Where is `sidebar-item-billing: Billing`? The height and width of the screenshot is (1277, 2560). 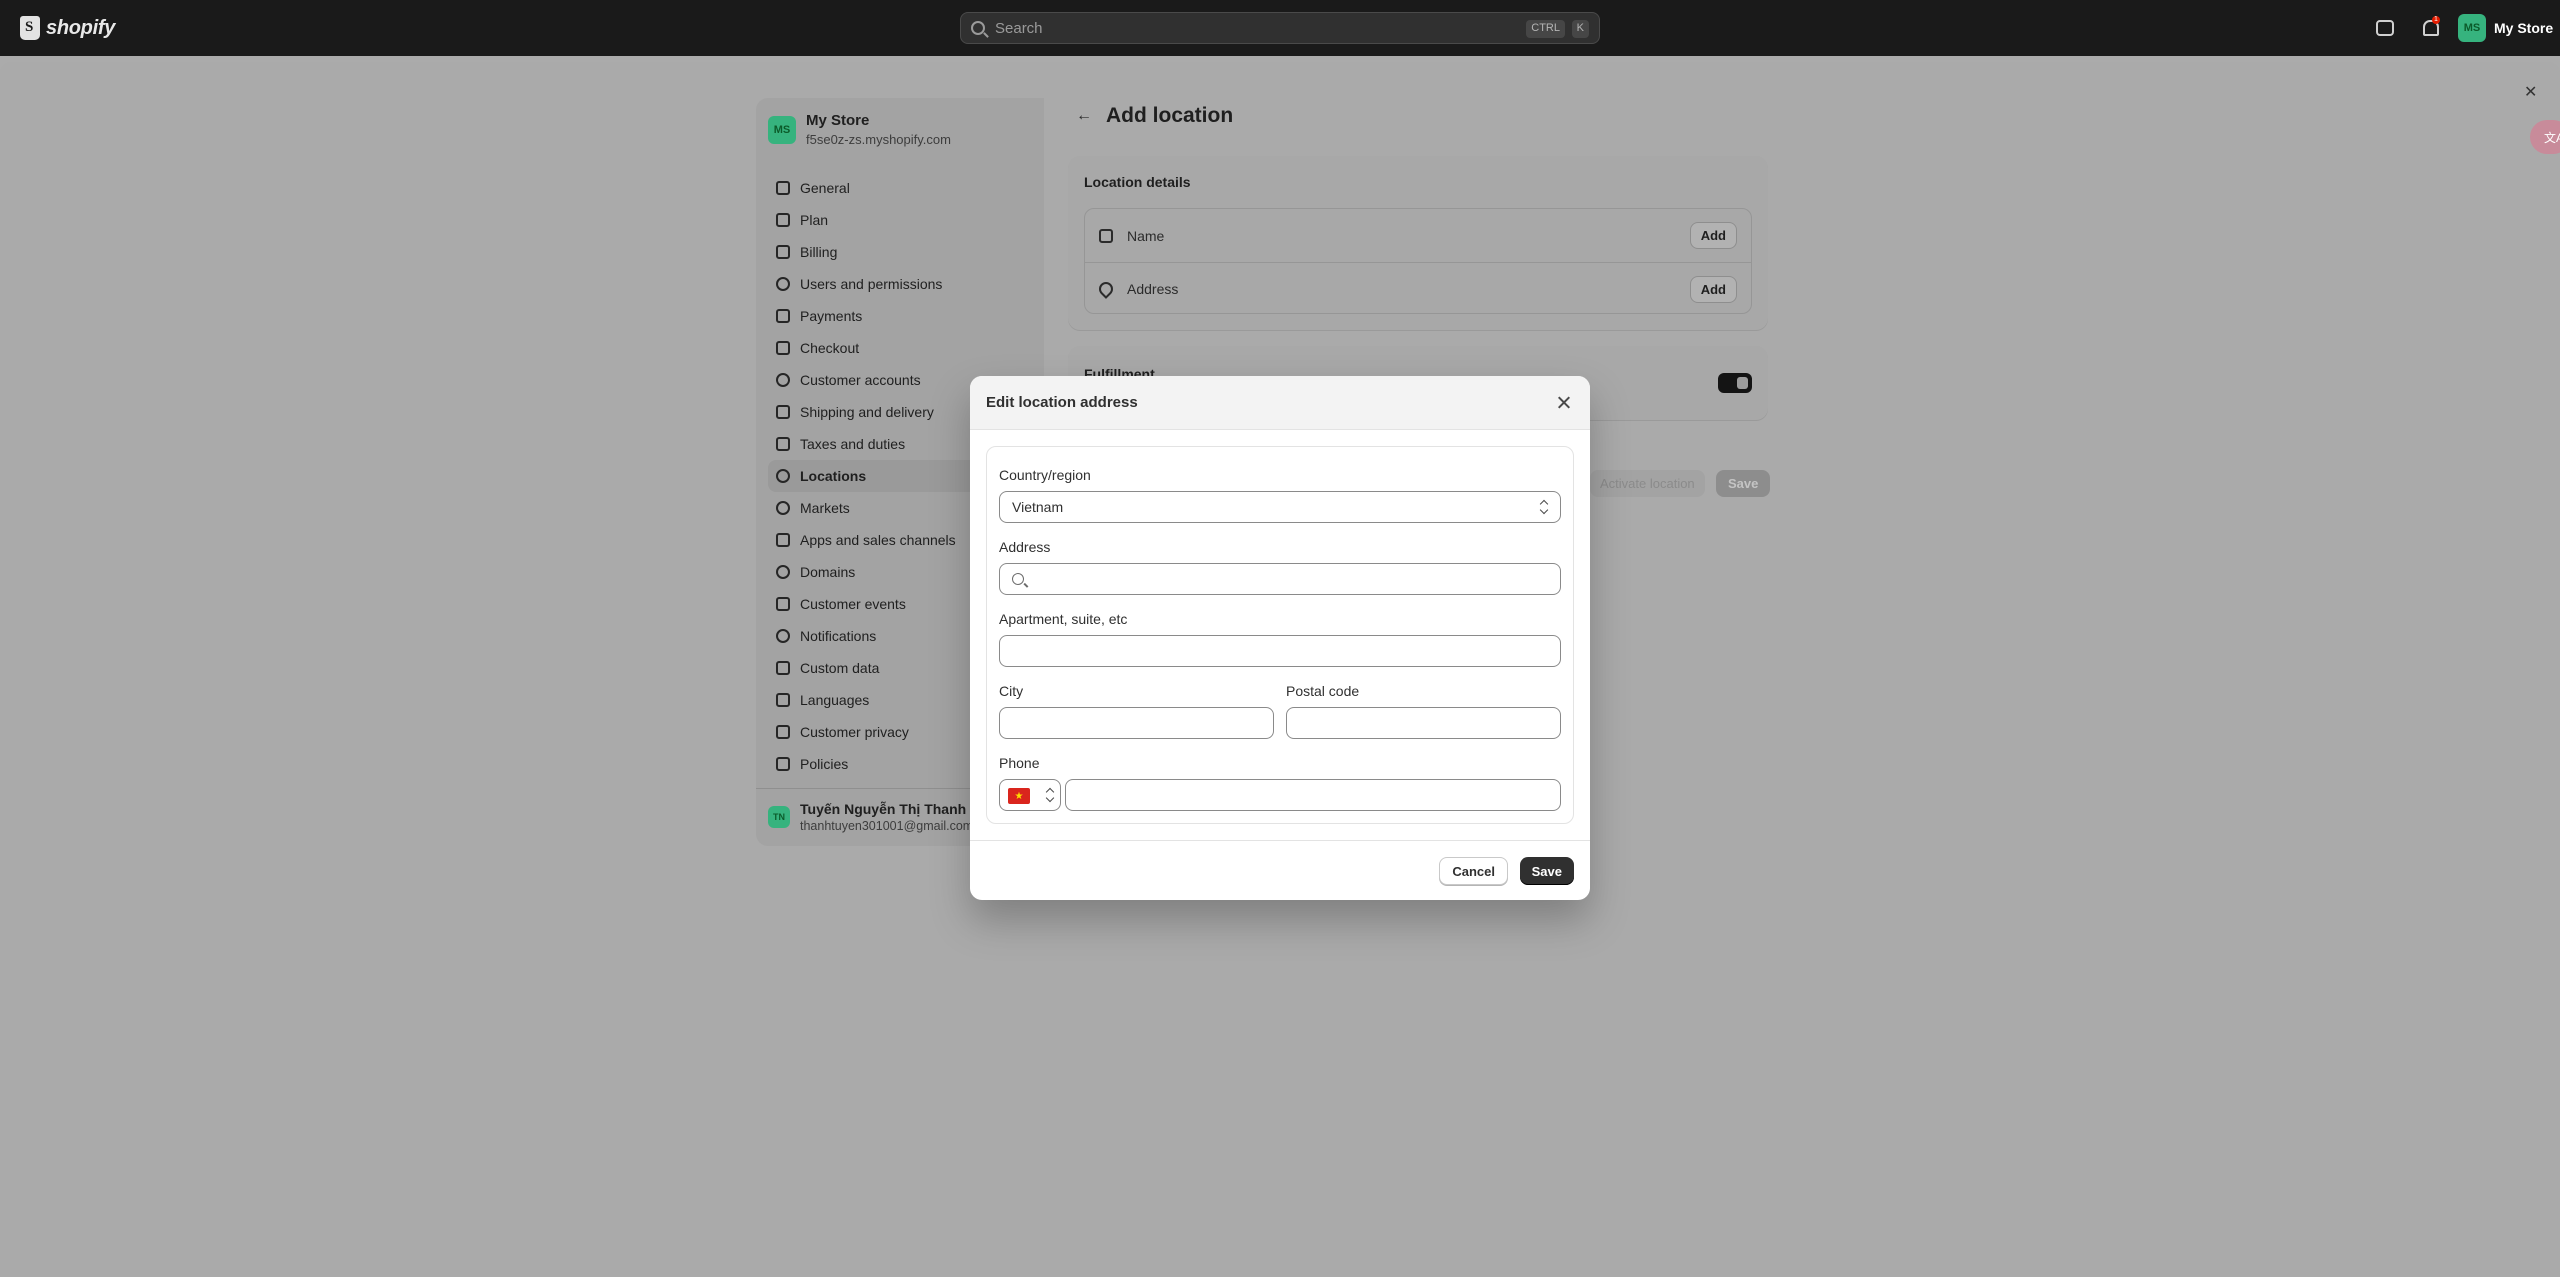
sidebar-item-billing: Billing is located at coordinates (903, 252).